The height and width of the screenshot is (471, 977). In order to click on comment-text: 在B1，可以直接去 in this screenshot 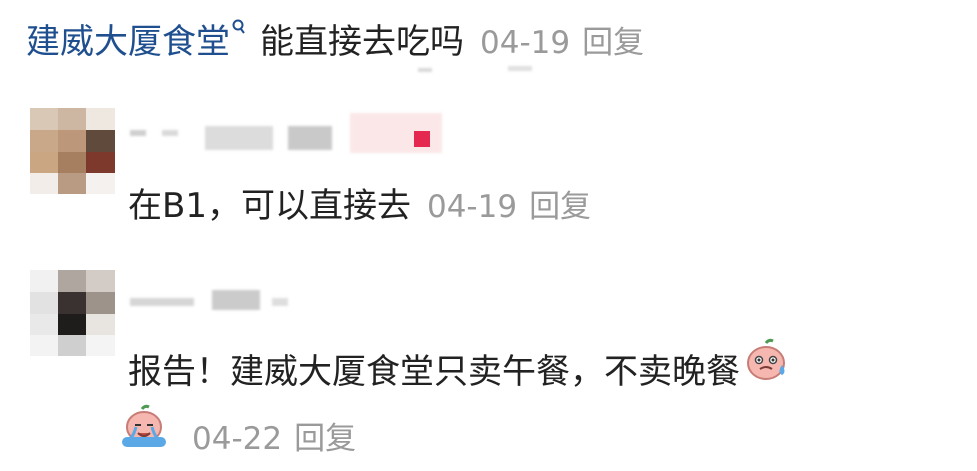, I will do `click(269, 206)`.